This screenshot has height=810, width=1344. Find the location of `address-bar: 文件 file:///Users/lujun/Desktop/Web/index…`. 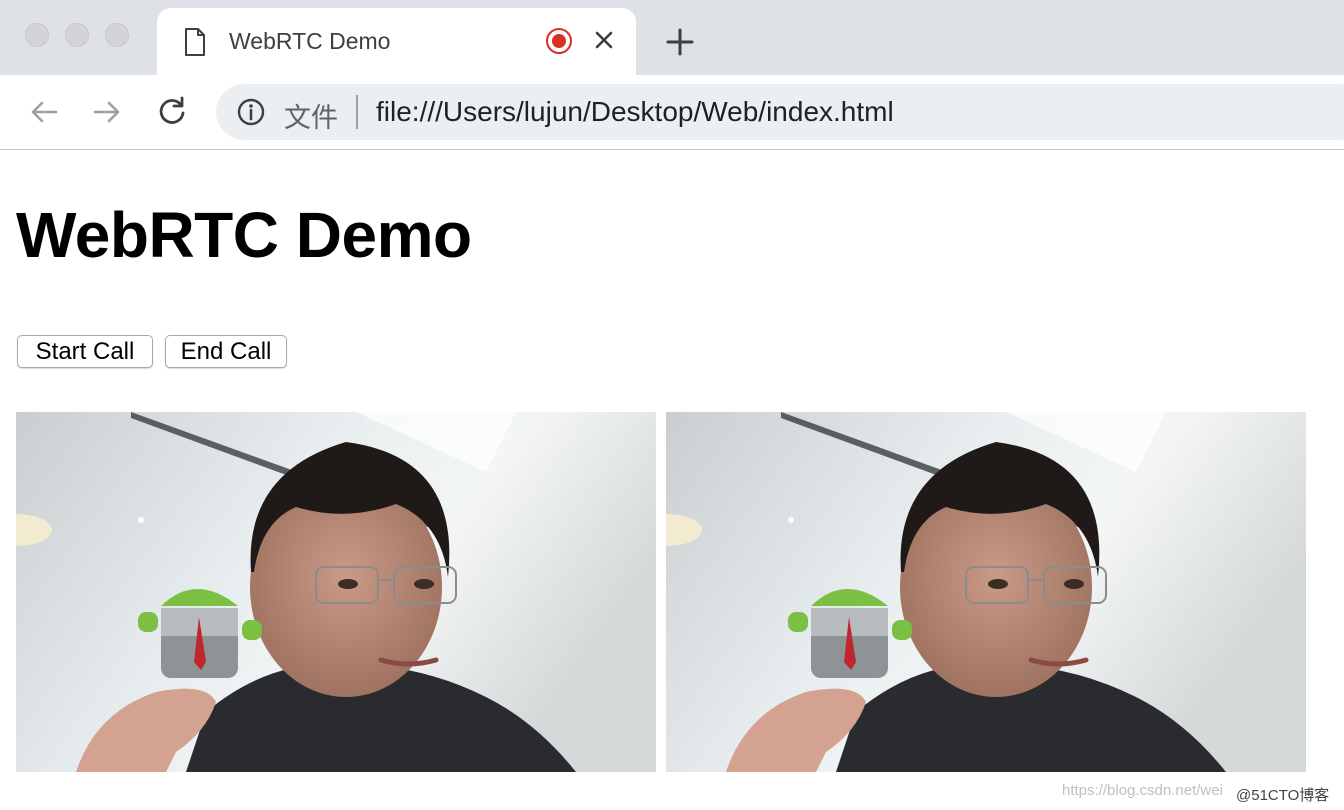

address-bar: 文件 file:///Users/lujun/Desktop/Web/index… is located at coordinates (780, 112).